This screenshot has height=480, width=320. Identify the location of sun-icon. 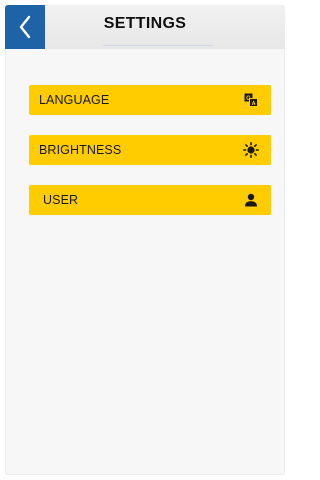
(251, 150).